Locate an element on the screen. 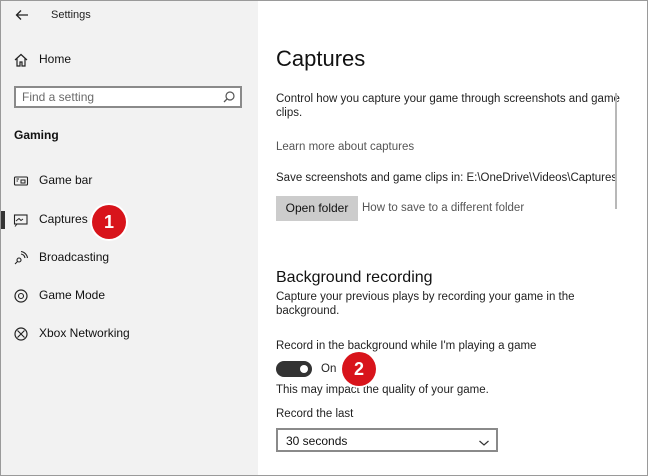 The image size is (648, 476). sidebar-item-game-mode: Game Mode is located at coordinates (129, 296).